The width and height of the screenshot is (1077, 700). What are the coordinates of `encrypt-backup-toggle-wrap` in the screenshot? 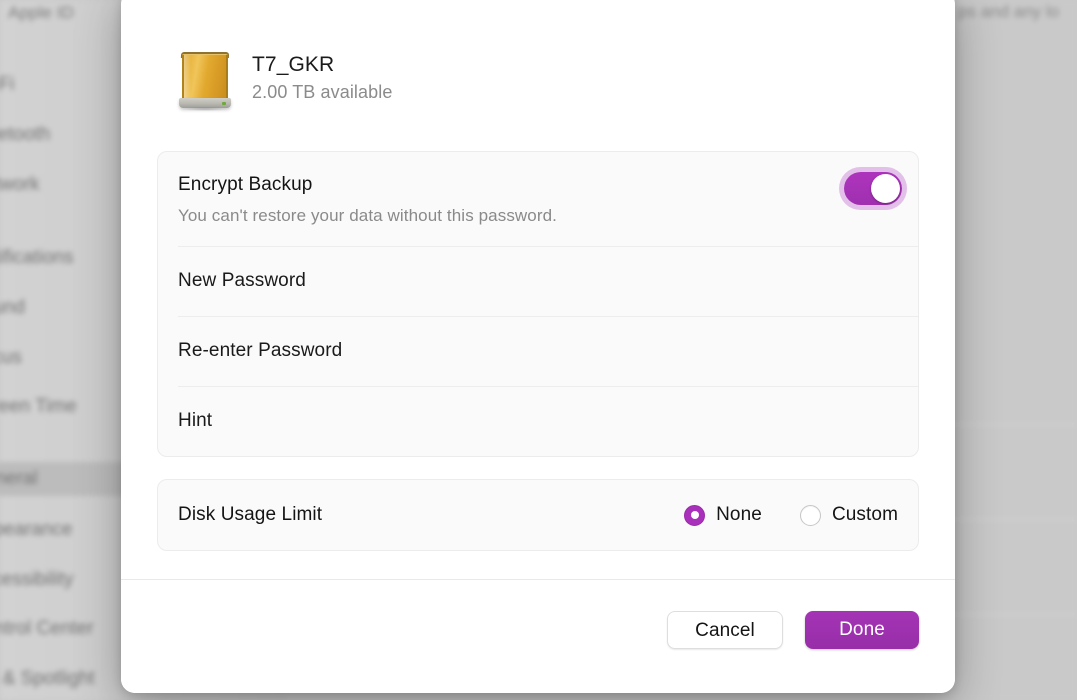 It's located at (873, 188).